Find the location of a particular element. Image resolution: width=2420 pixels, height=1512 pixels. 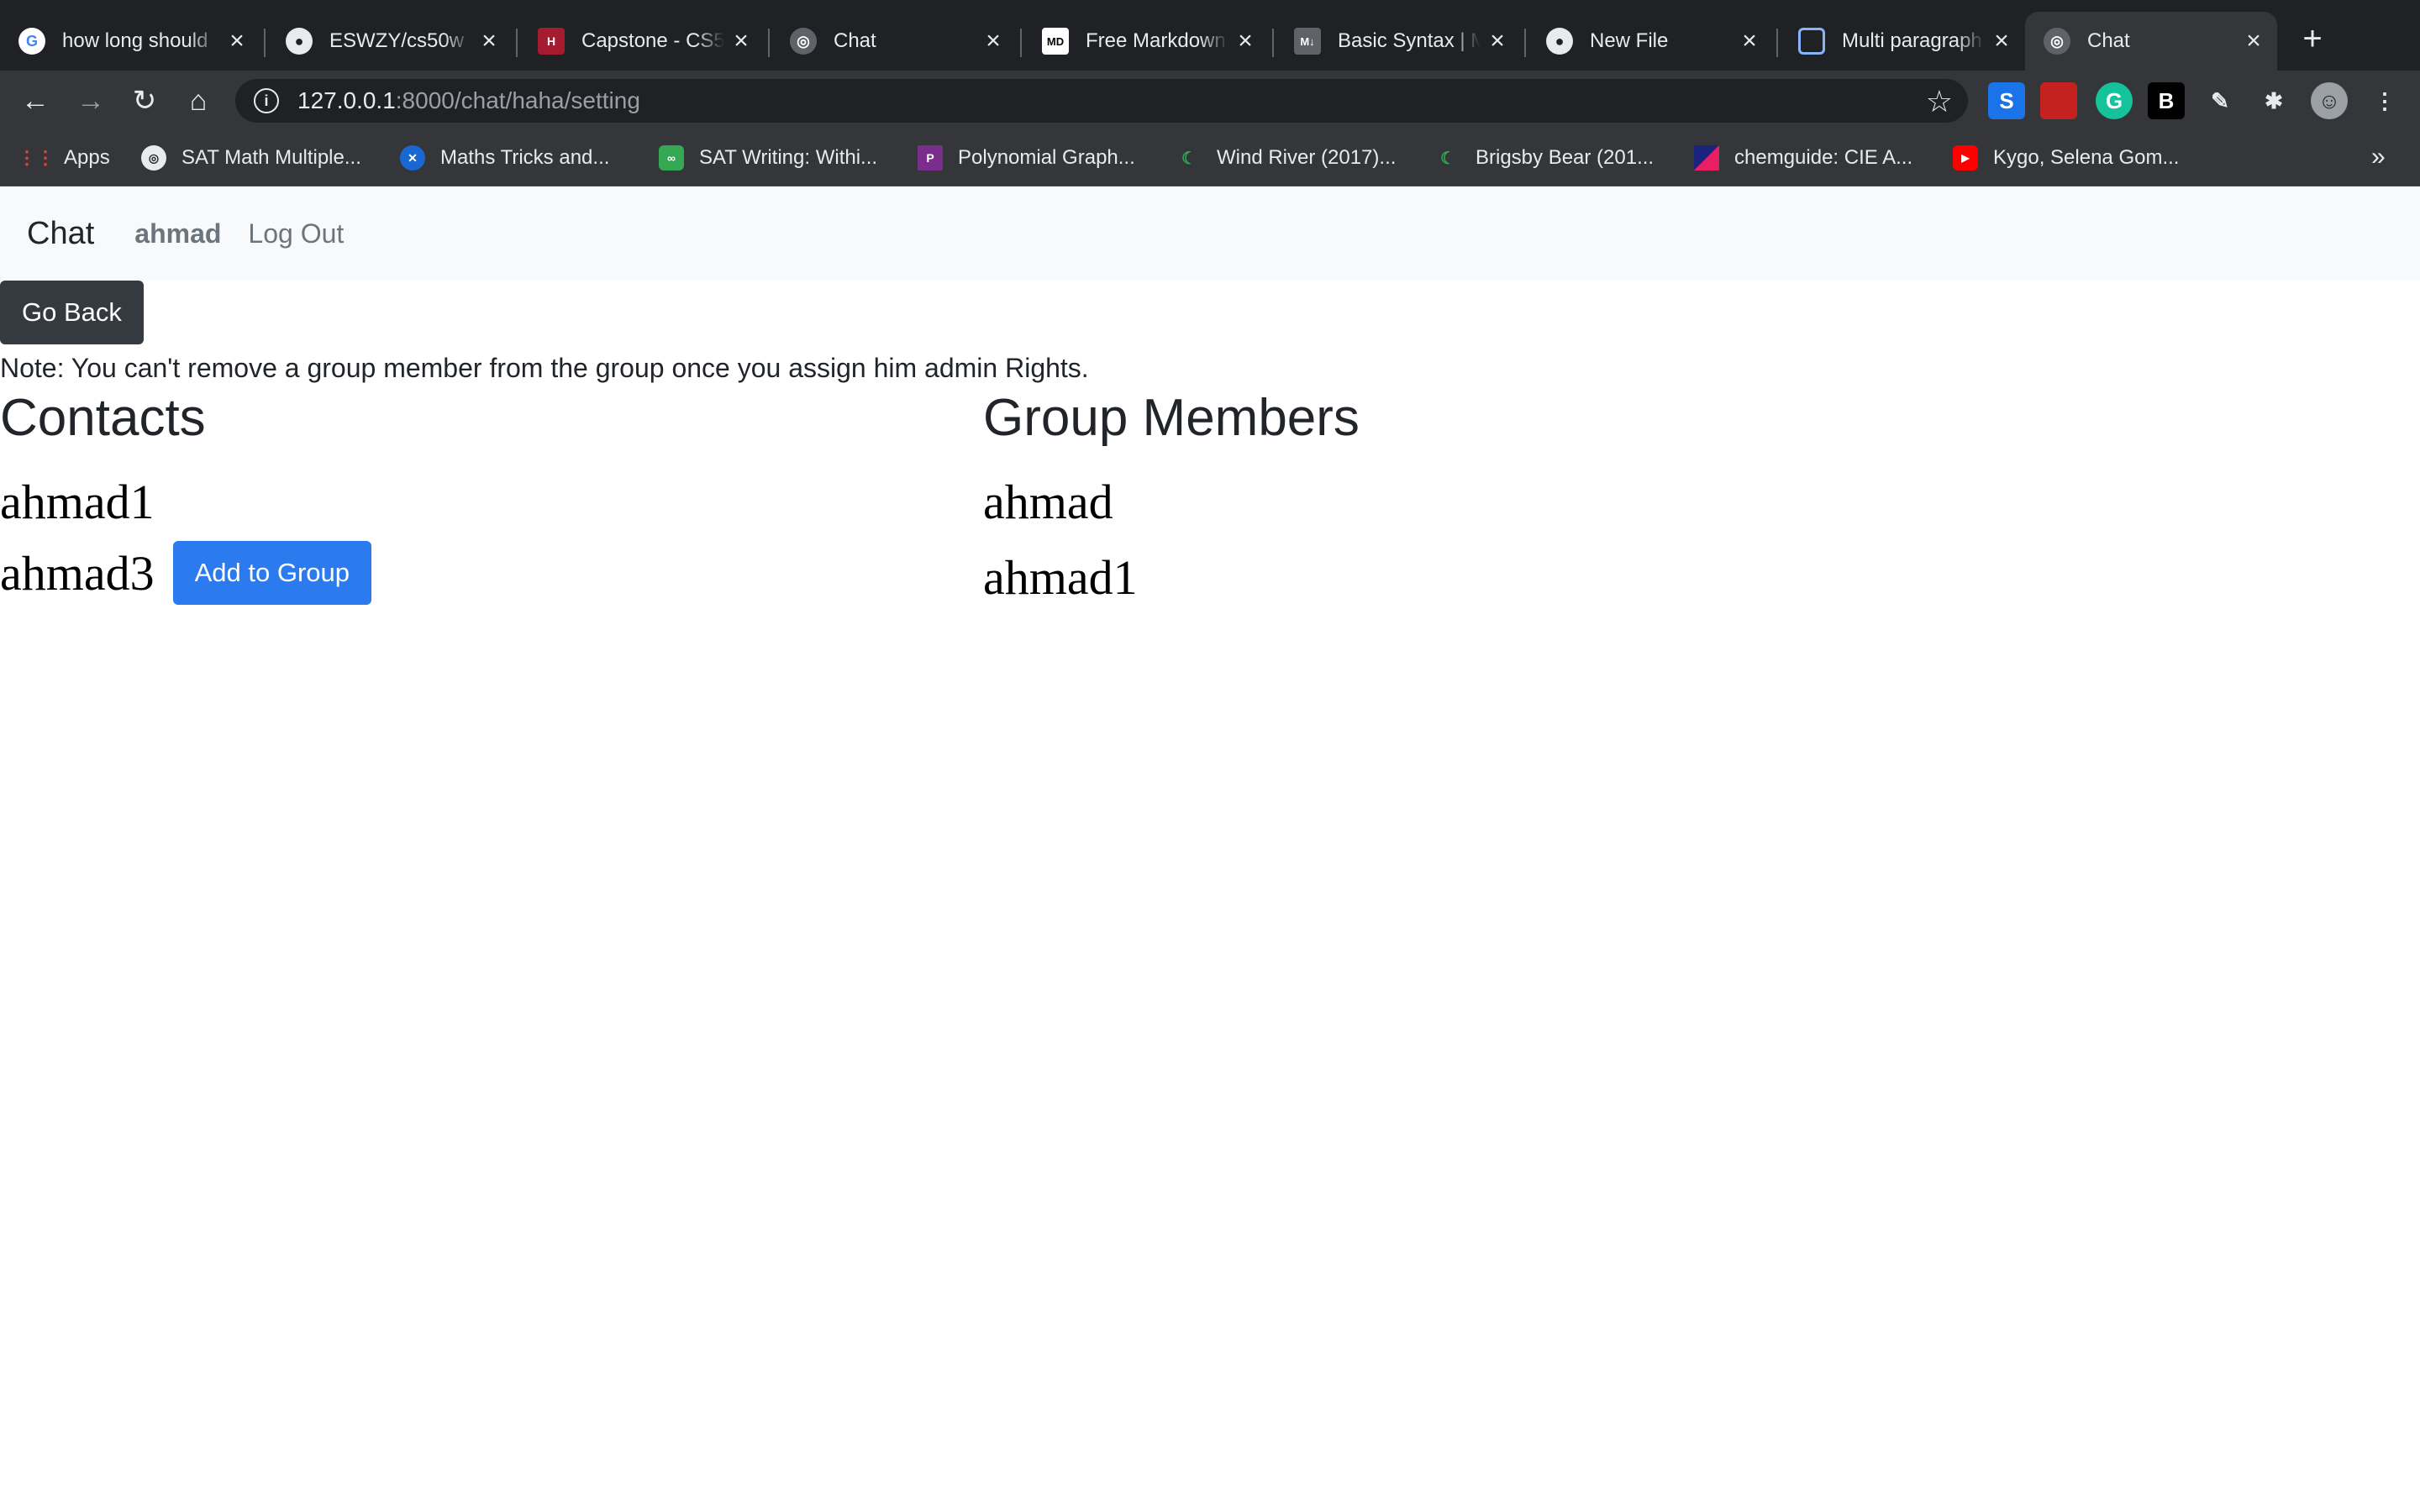

tab-title: how long should is located at coordinates (135, 40).